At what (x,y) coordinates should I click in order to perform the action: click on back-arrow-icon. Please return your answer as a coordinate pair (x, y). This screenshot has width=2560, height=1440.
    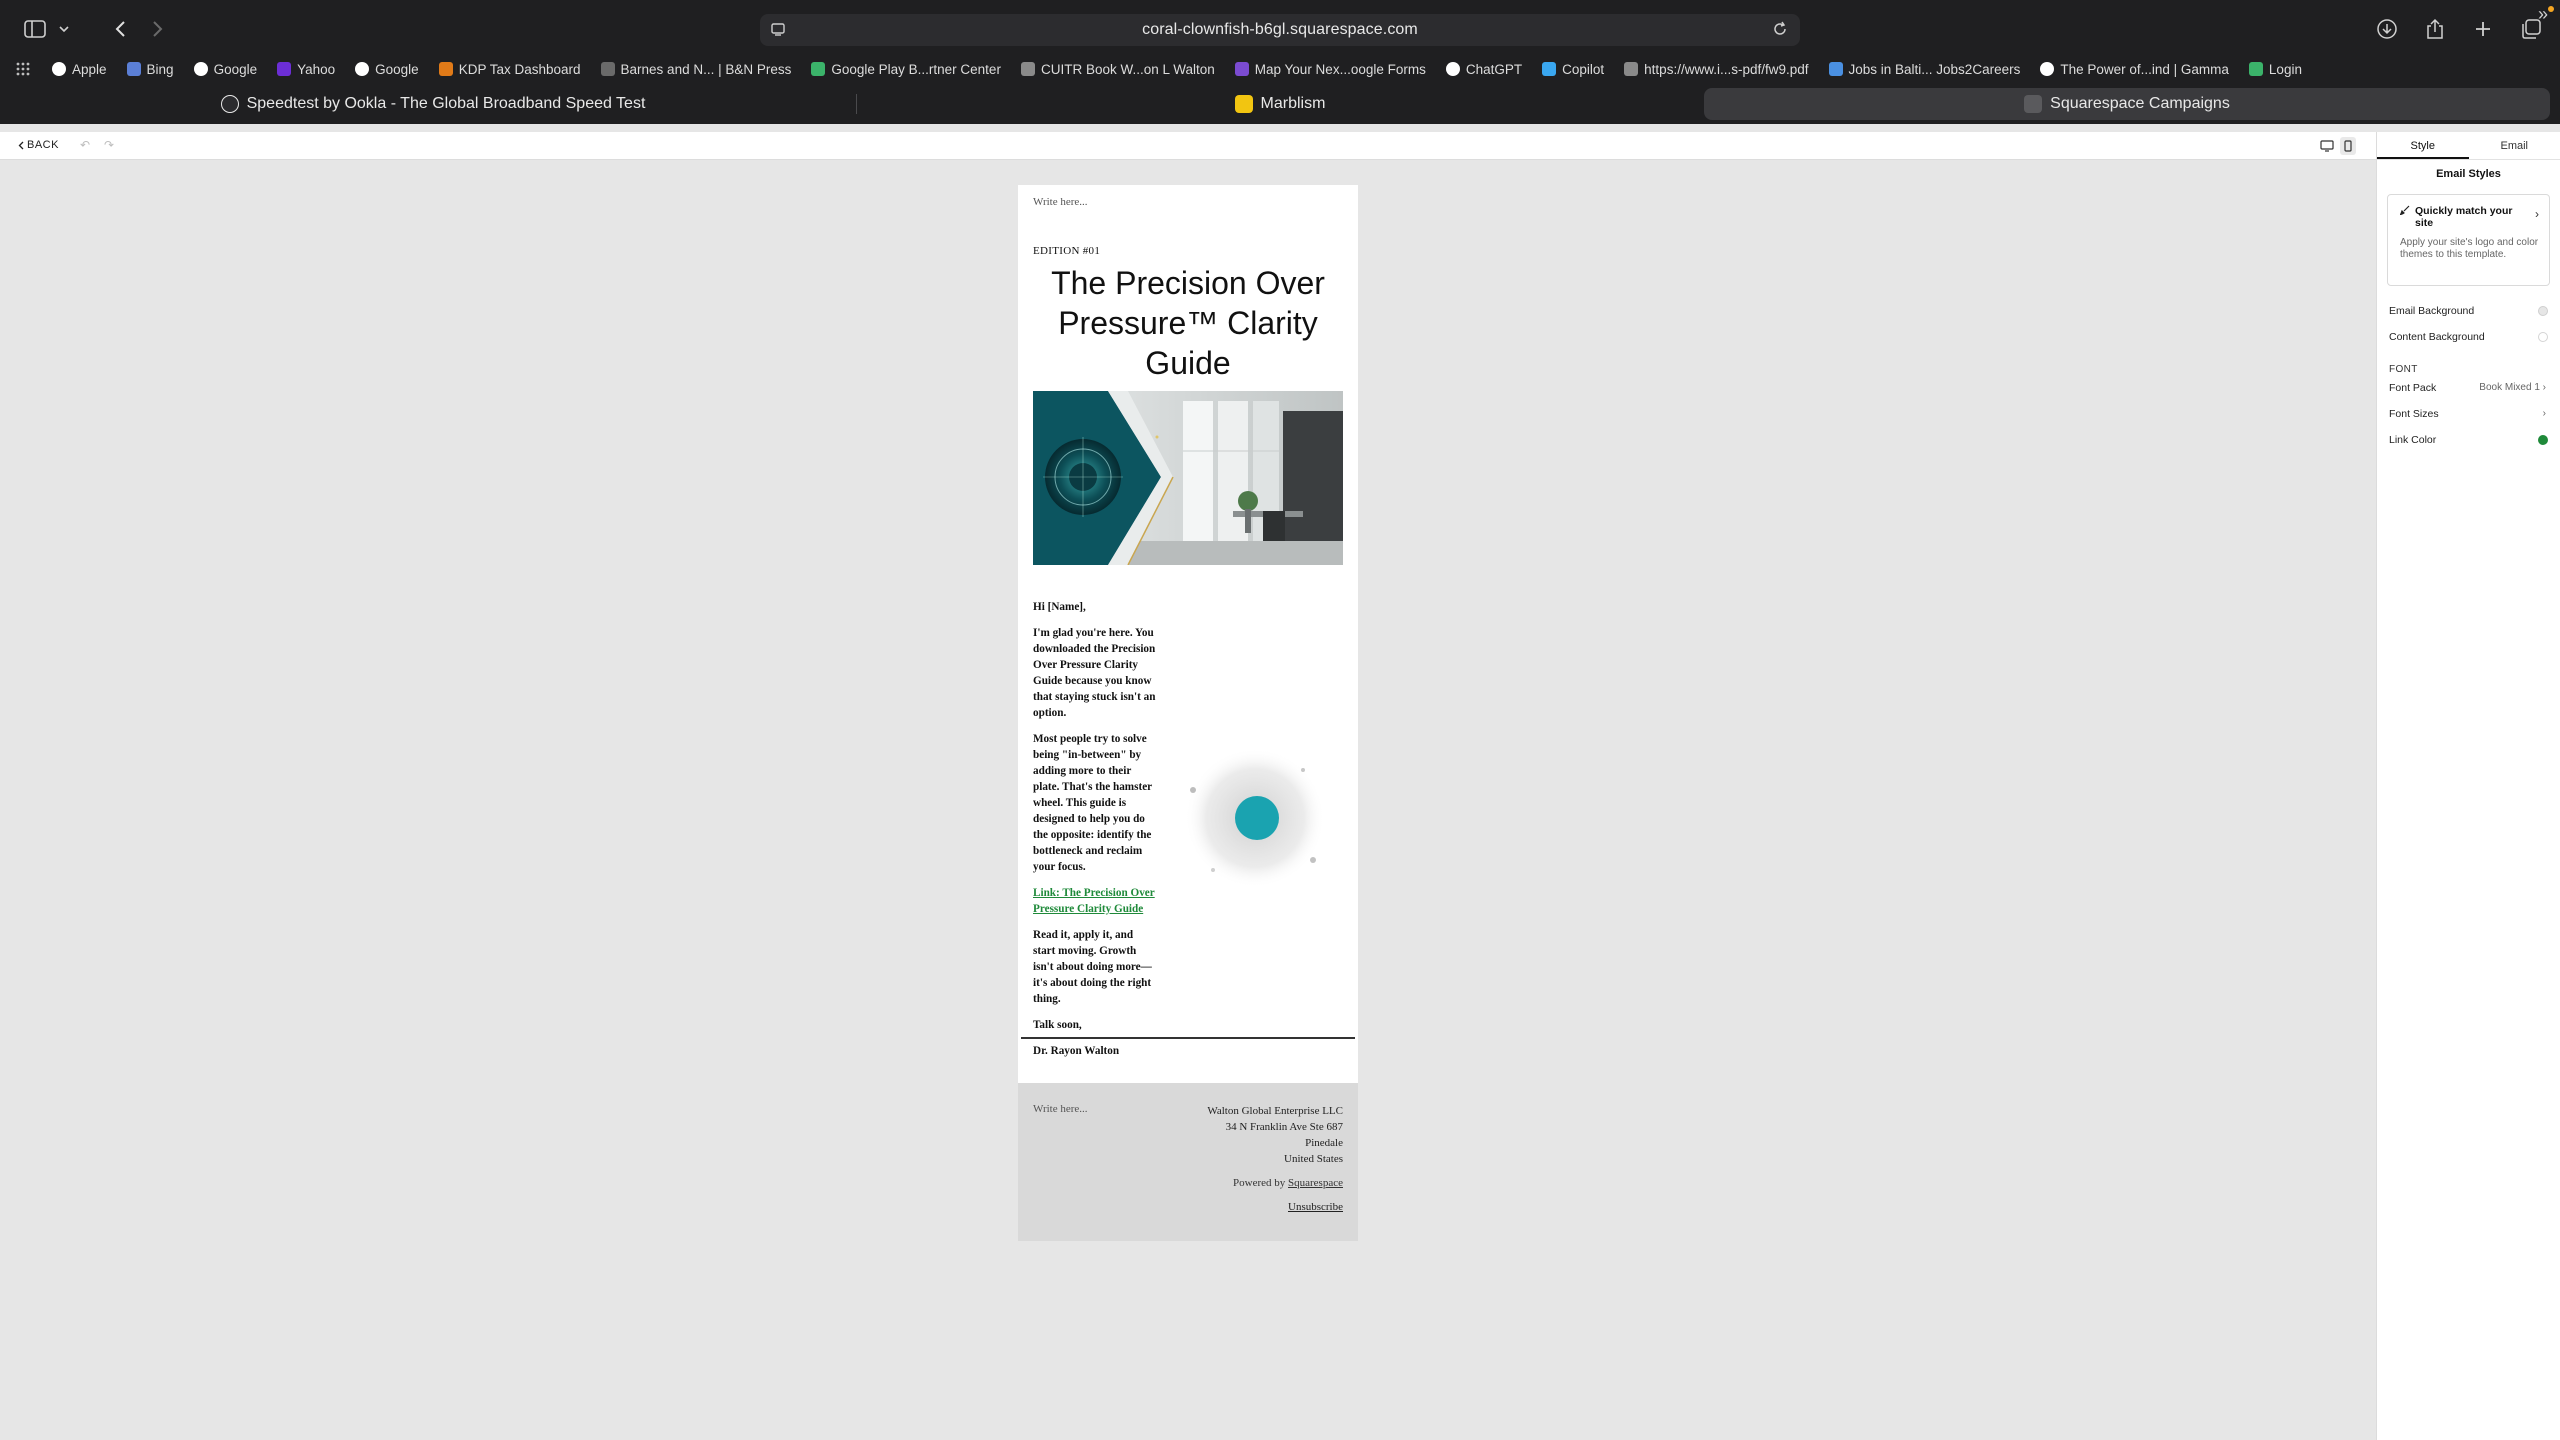
    Looking at the image, I should click on (120, 29).